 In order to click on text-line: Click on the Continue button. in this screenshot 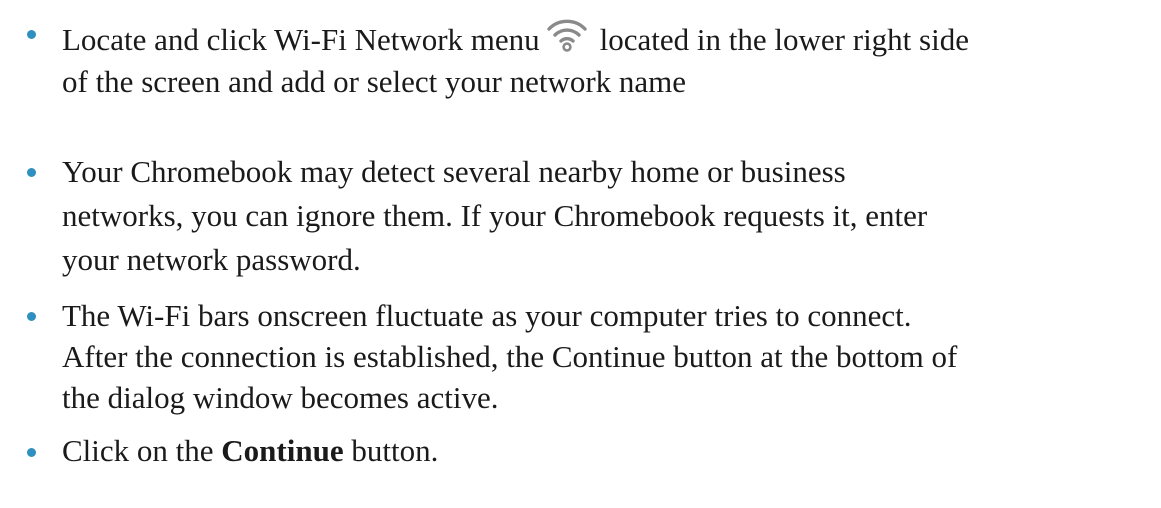, I will do `click(607, 451)`.